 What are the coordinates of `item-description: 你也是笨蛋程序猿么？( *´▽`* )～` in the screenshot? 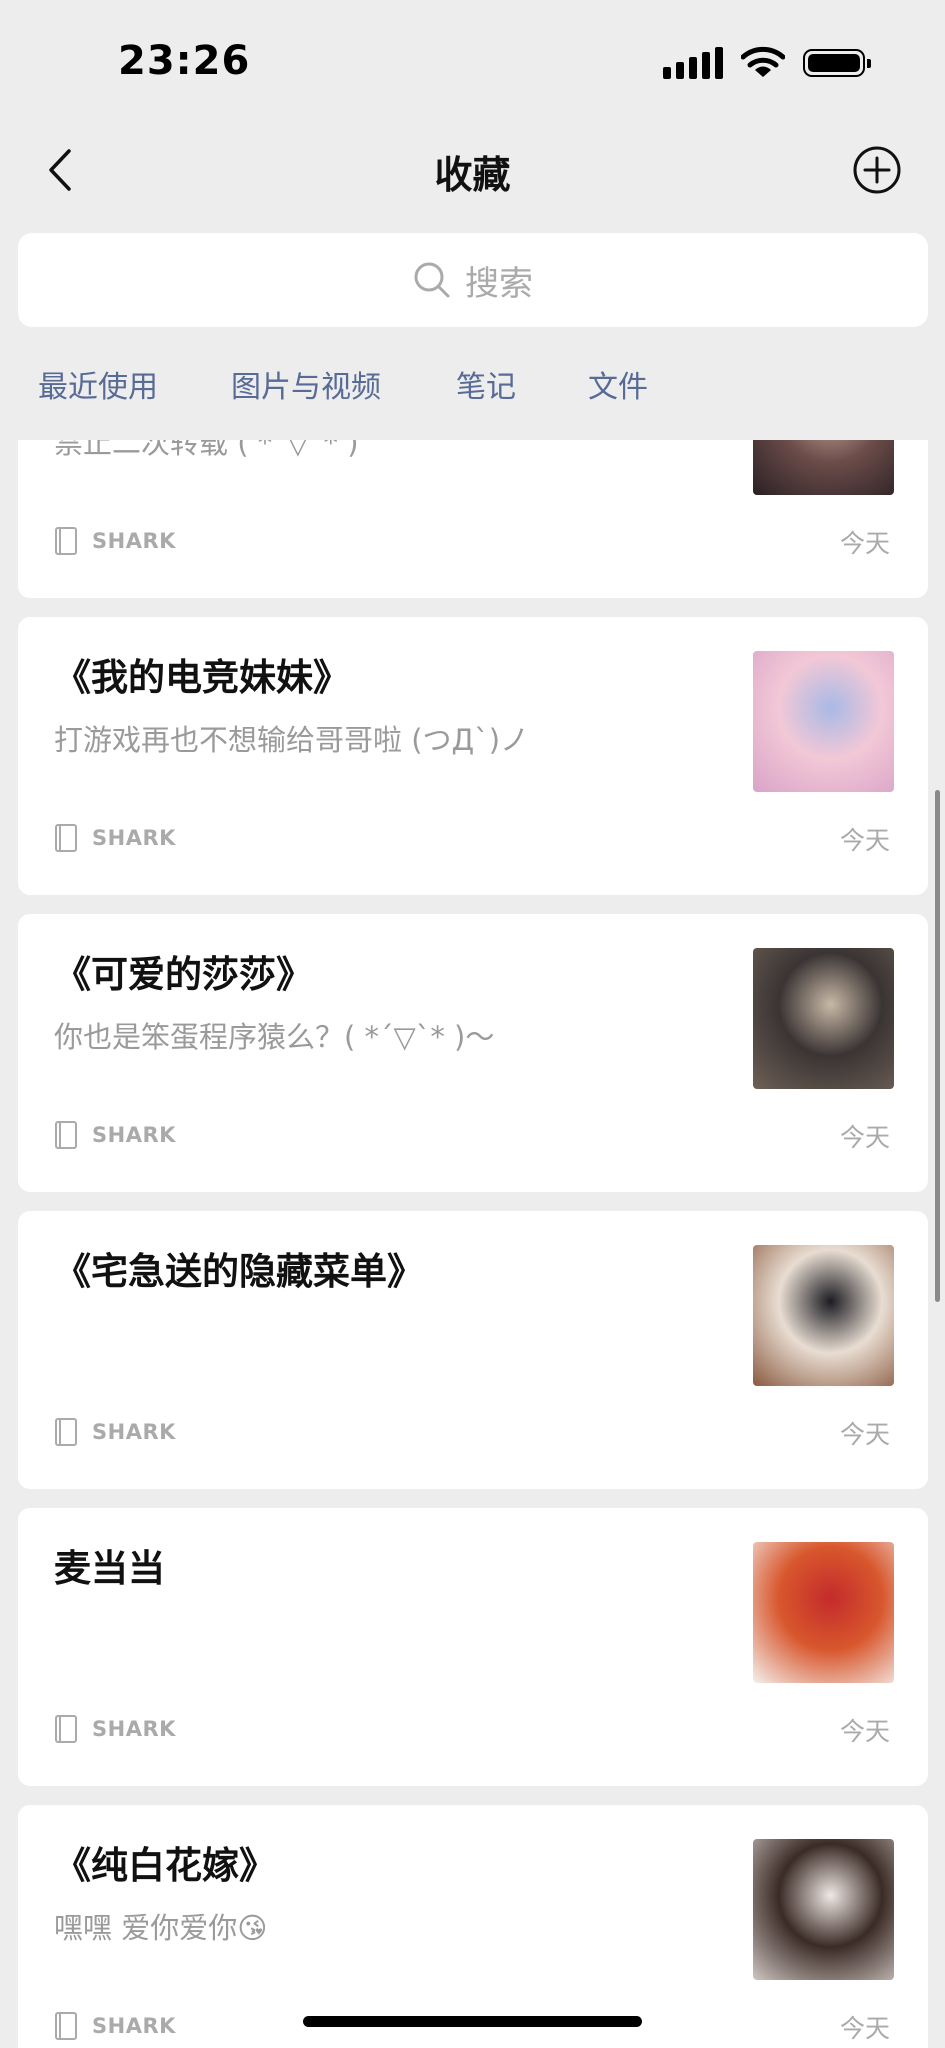 It's located at (274, 1037).